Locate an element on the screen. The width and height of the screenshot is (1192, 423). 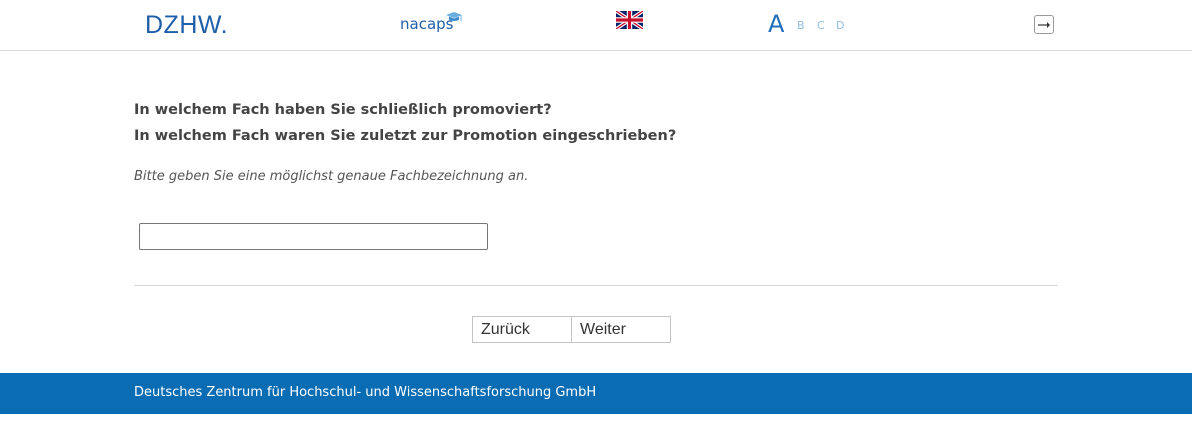
logout-button is located at coordinates (1044, 24).